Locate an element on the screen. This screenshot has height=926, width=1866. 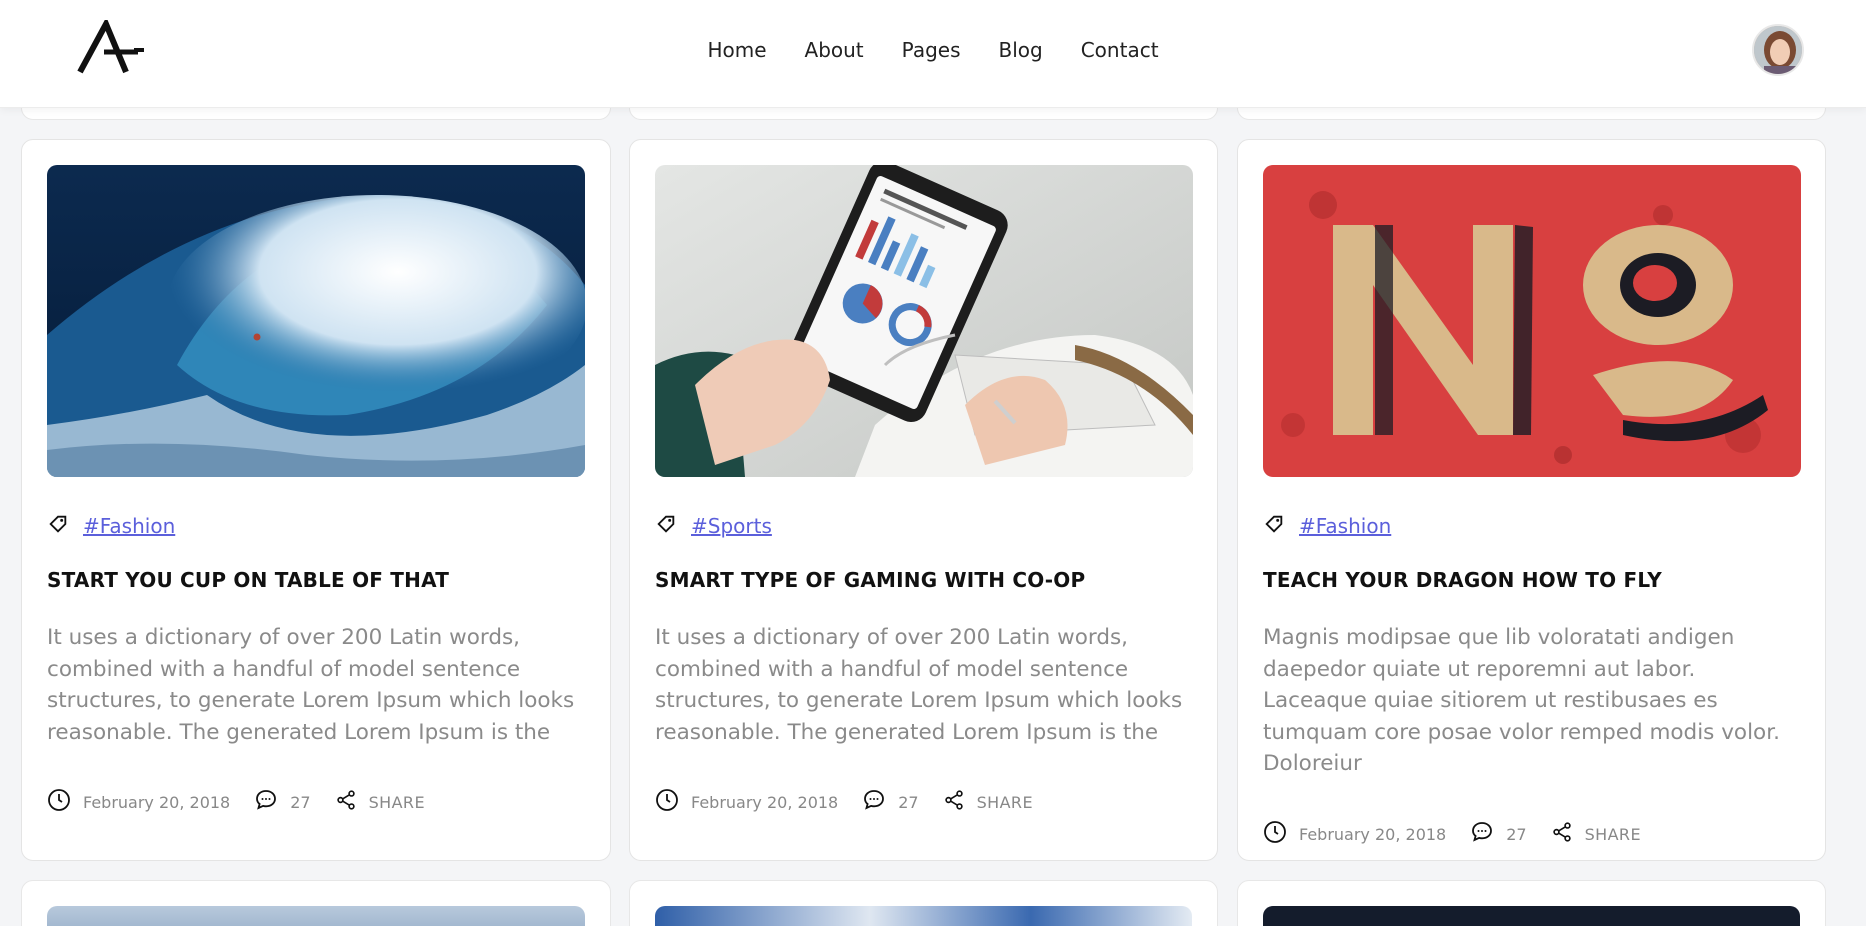
card-title: TEACH YOUR DRAGON HOW TO FLY is located at coordinates (1462, 580).